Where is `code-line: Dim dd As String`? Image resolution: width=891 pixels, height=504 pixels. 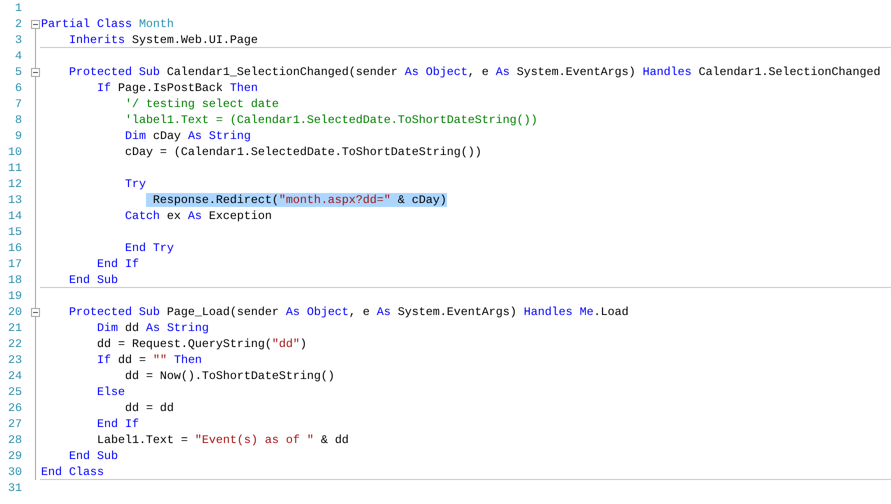 code-line: Dim dd As String is located at coordinates (152, 328).